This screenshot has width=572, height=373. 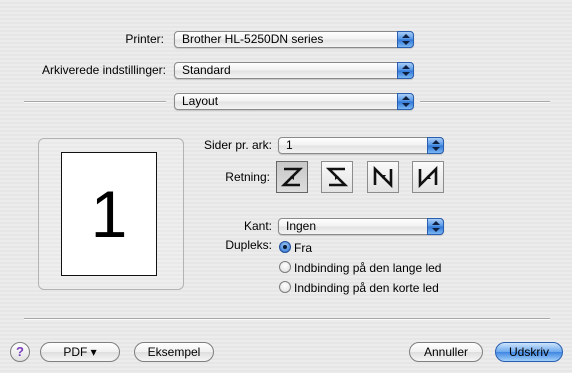 What do you see at coordinates (529, 352) in the screenshot?
I see `print-button: Udskriv` at bounding box center [529, 352].